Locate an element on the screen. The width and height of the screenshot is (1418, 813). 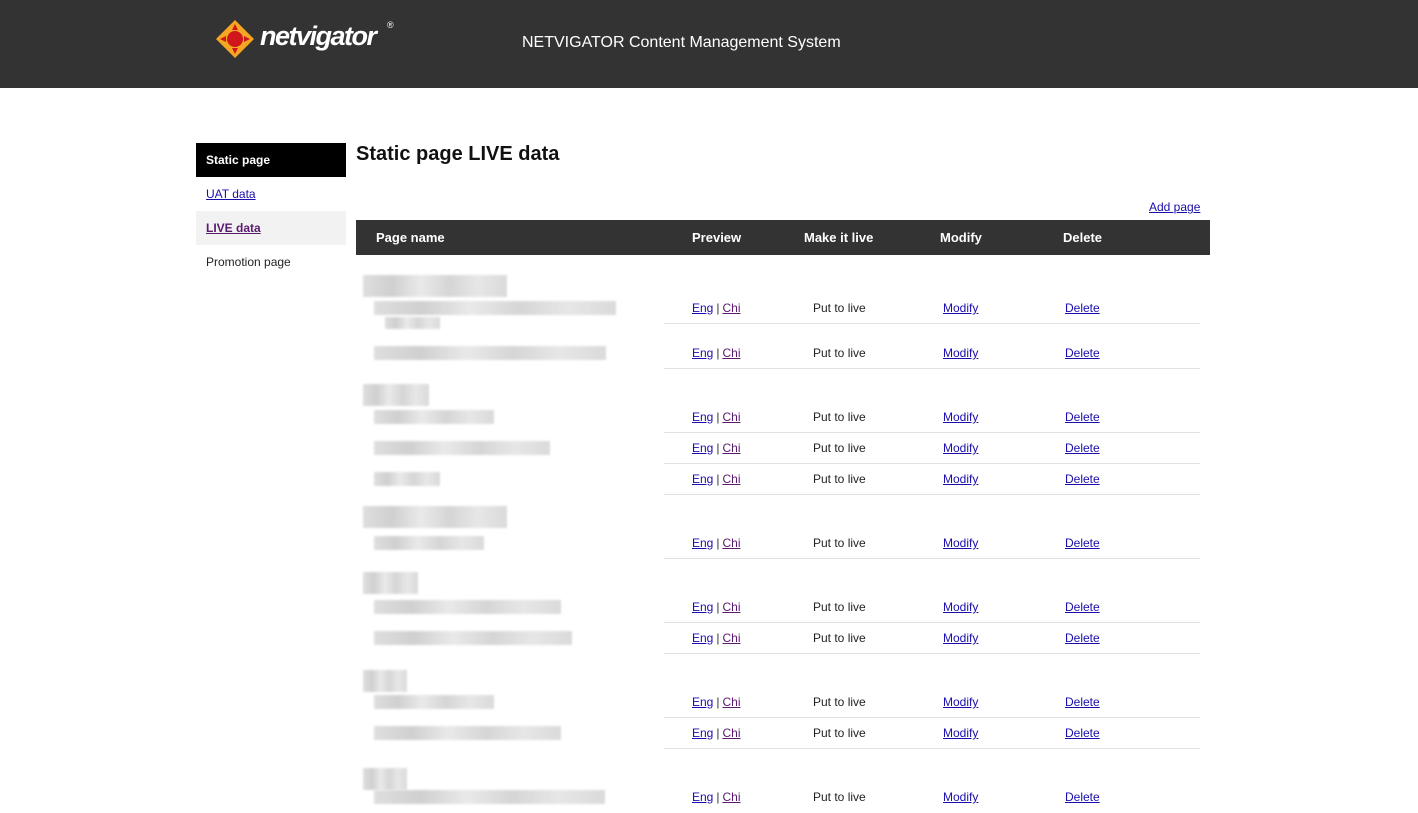
sidebar-item-static-page: Static page is located at coordinates (271, 160).